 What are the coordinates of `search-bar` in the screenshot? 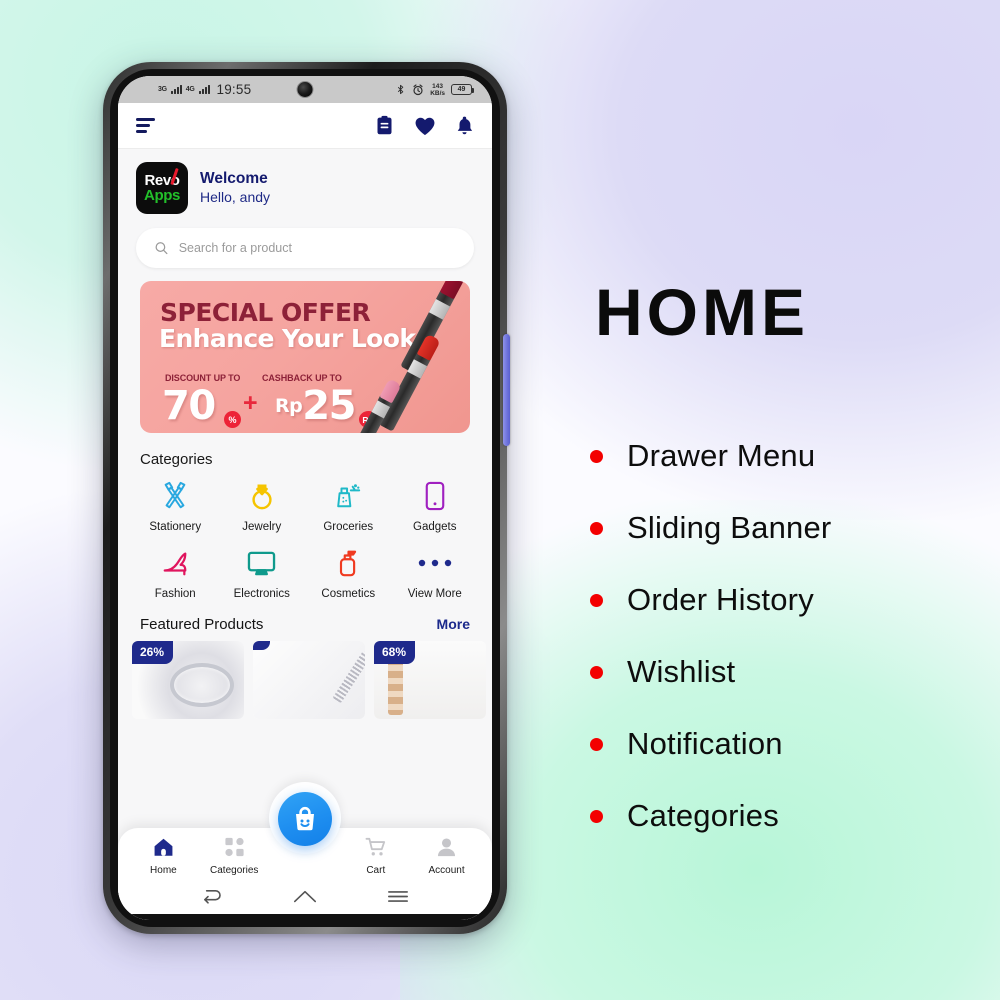 It's located at (305, 248).